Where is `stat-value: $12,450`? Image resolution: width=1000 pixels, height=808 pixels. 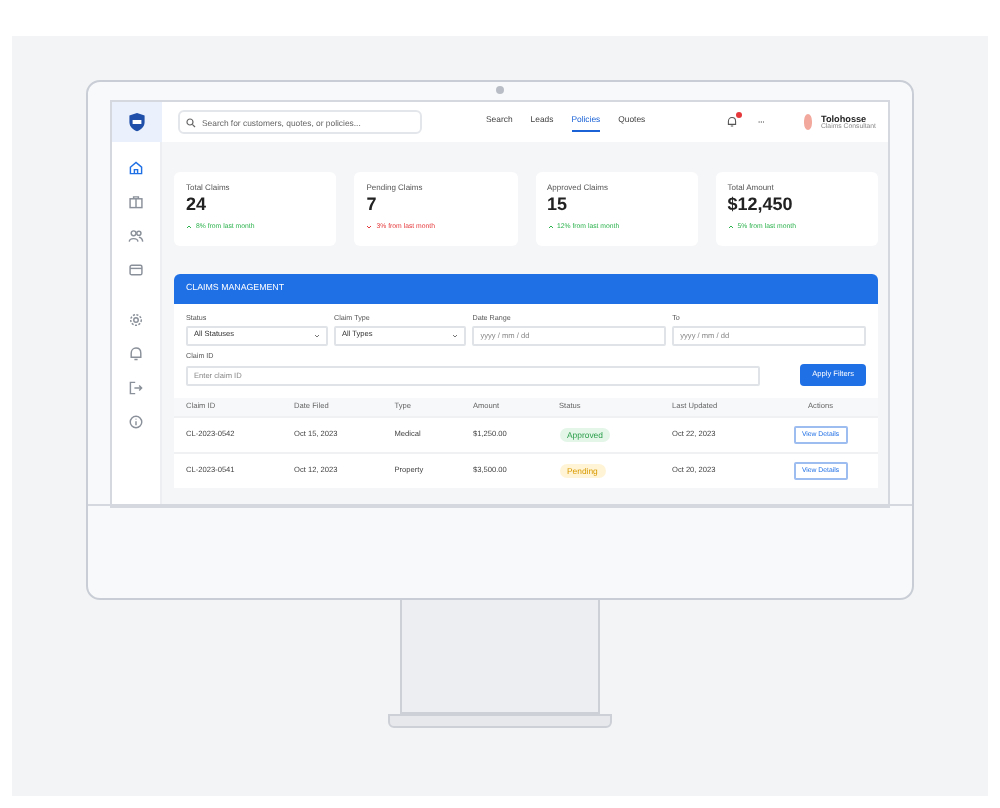
stat-value: $12,450 is located at coordinates (761, 205).